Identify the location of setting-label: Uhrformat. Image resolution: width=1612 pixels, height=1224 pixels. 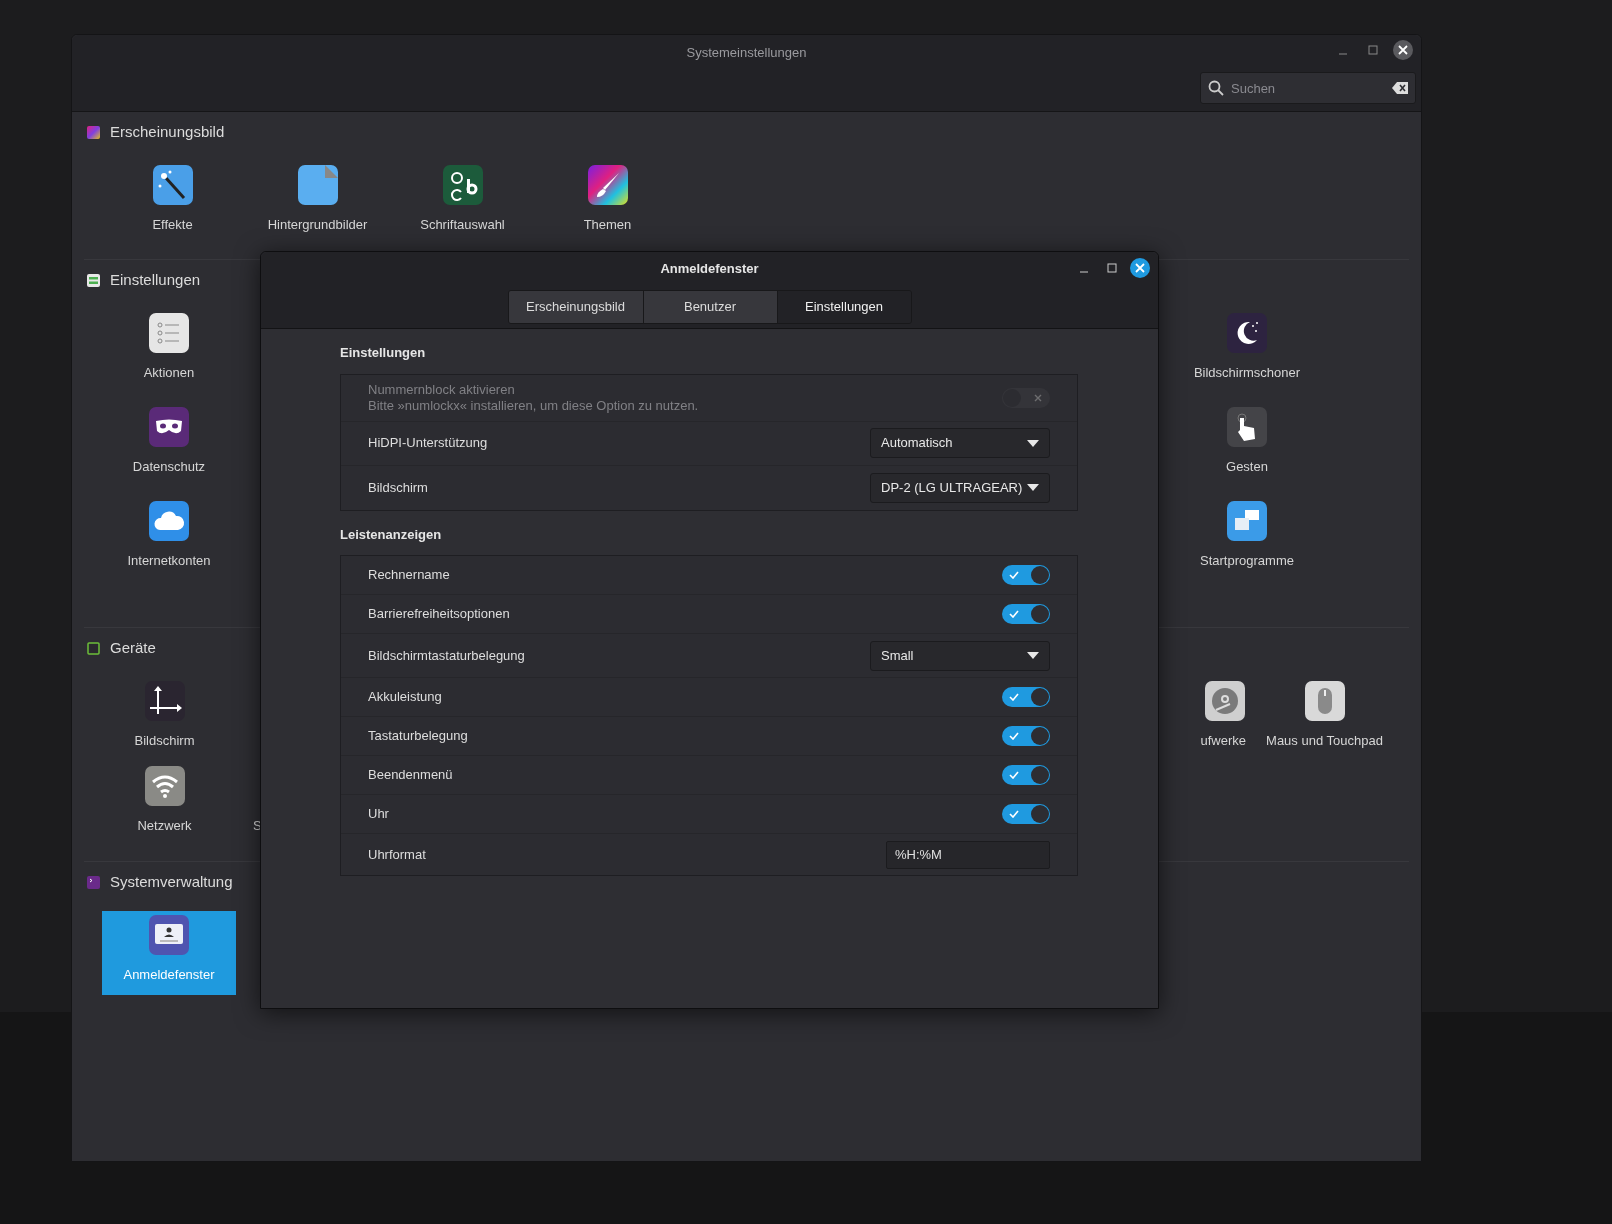
(397, 854).